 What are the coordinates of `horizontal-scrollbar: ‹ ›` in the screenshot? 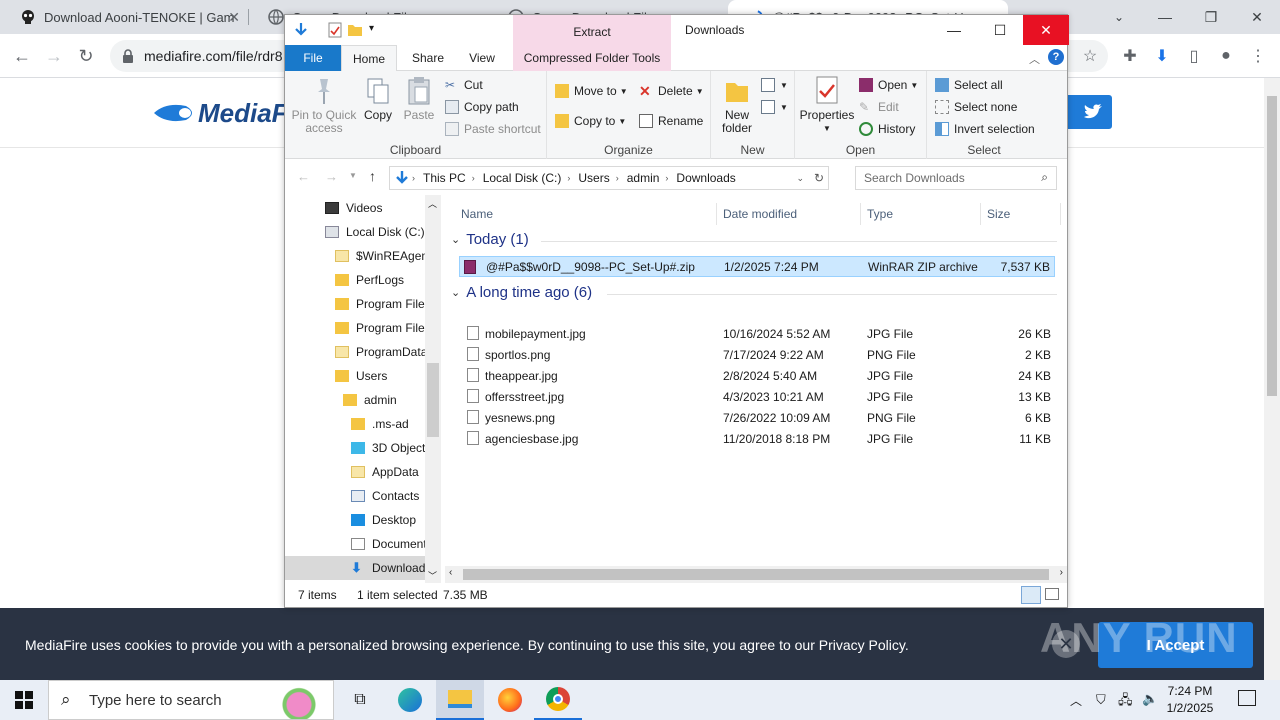 It's located at (756, 574).